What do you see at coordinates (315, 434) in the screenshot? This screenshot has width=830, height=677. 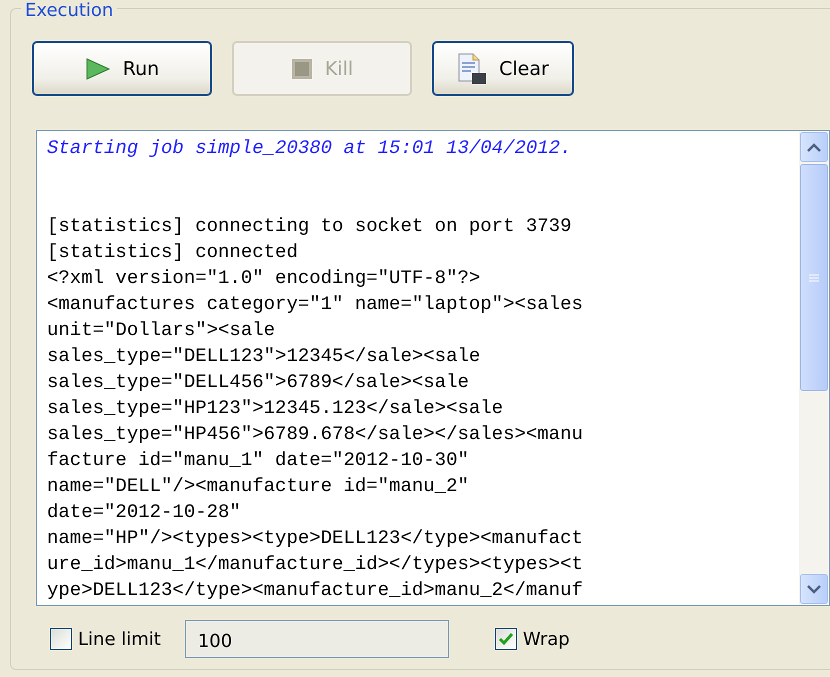 I see `console-line: sales_type="HP456">6789.678</sale></sales><manu` at bounding box center [315, 434].